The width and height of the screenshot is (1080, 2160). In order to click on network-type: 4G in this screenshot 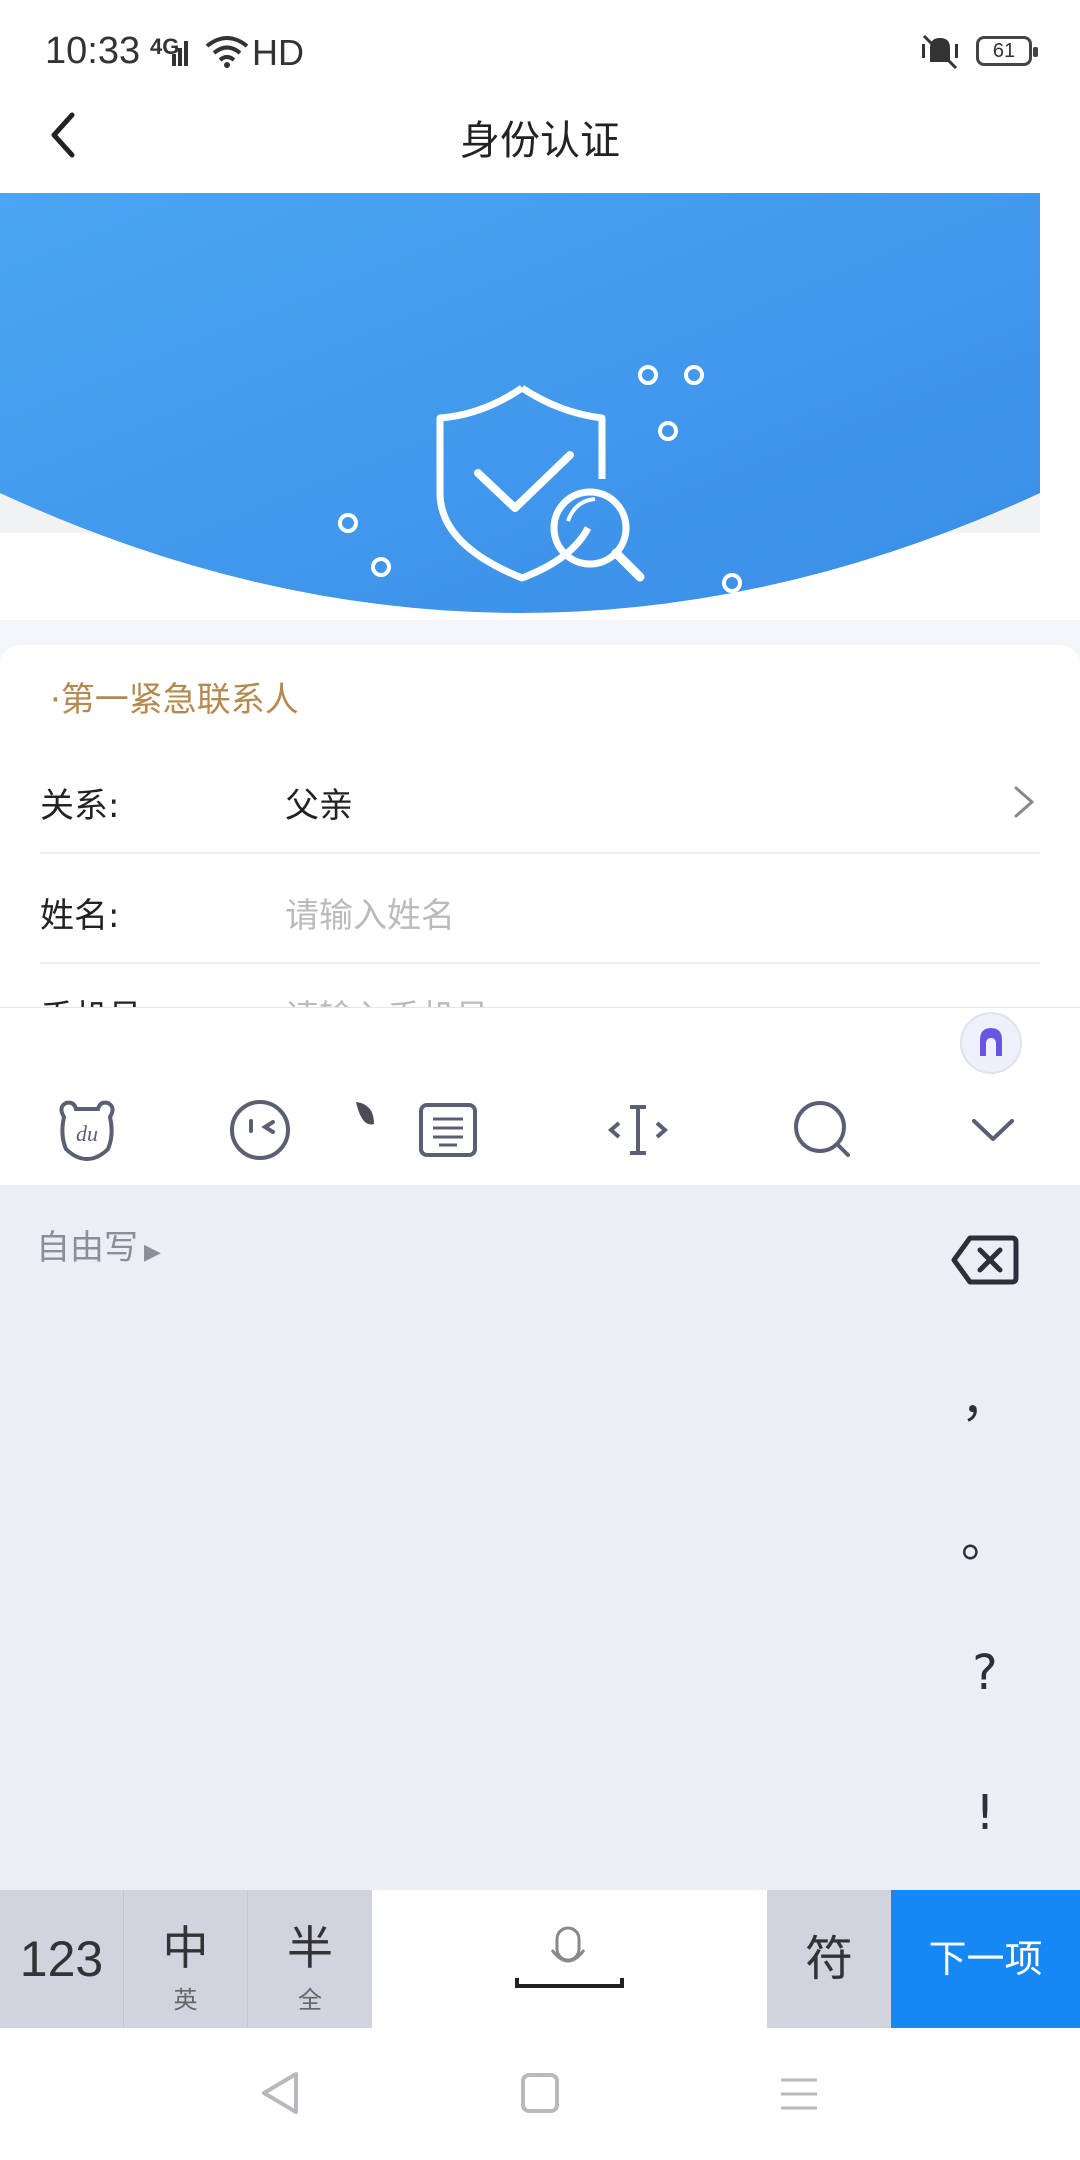, I will do `click(165, 46)`.